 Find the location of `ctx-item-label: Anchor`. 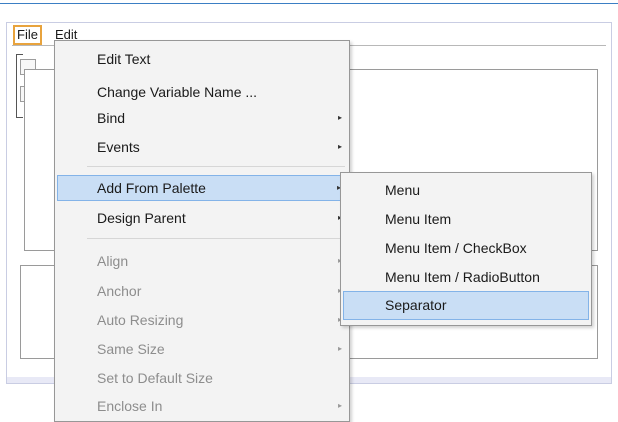

ctx-item-label: Anchor is located at coordinates (119, 291).